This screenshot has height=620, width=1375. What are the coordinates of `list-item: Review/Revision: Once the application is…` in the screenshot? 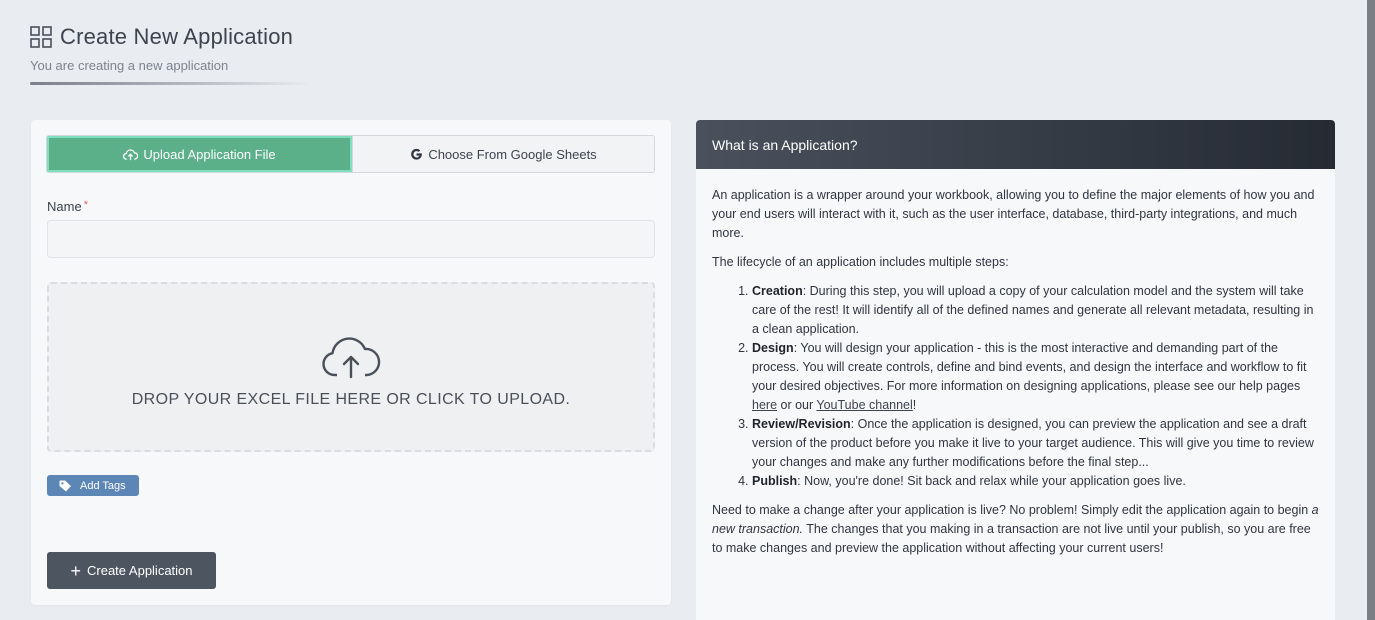 It's located at (1035, 443).